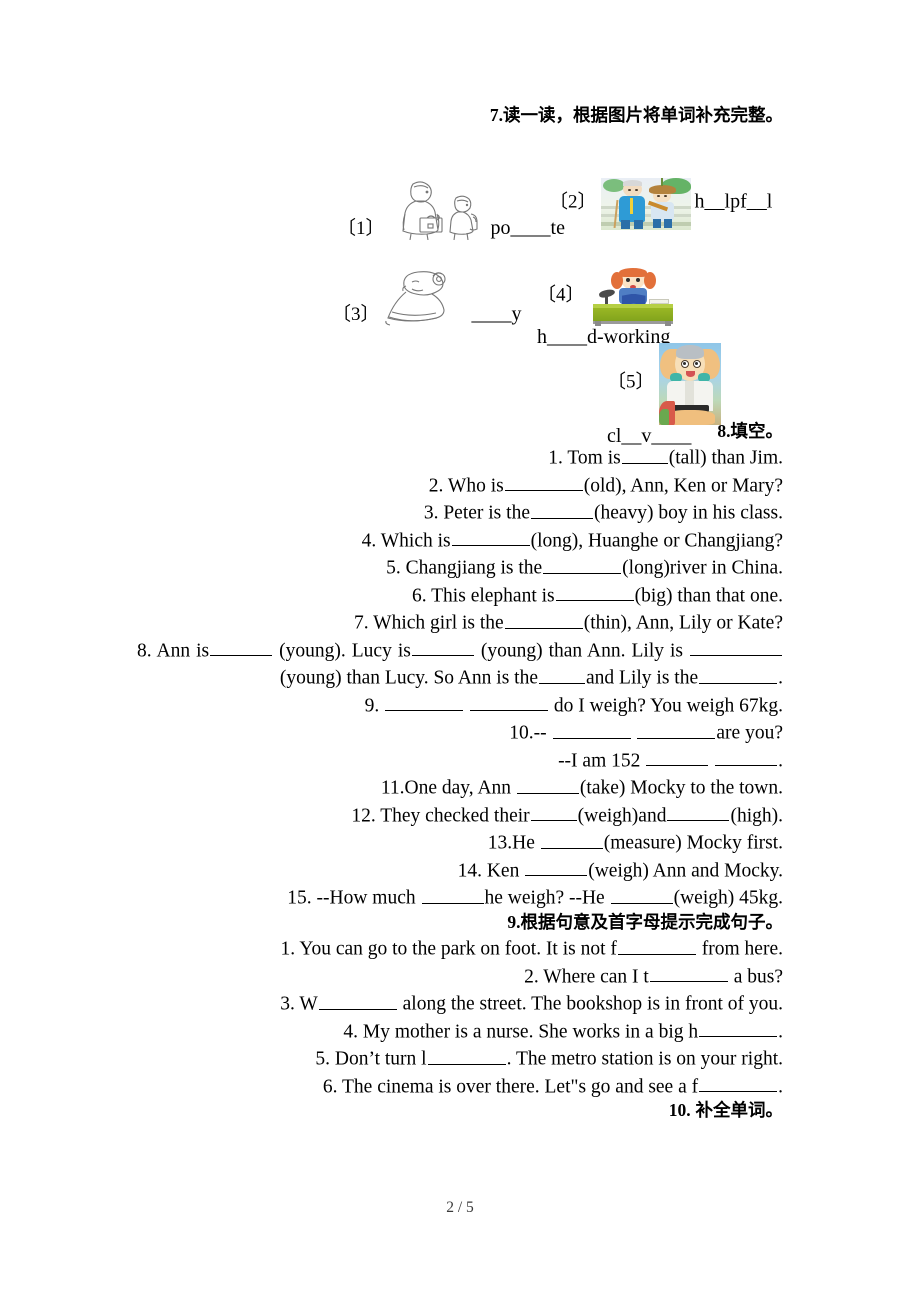 This screenshot has width=920, height=1302. Describe the element at coordinates (496, 313) in the screenshot. I see `item-3-word: ____y` at that location.